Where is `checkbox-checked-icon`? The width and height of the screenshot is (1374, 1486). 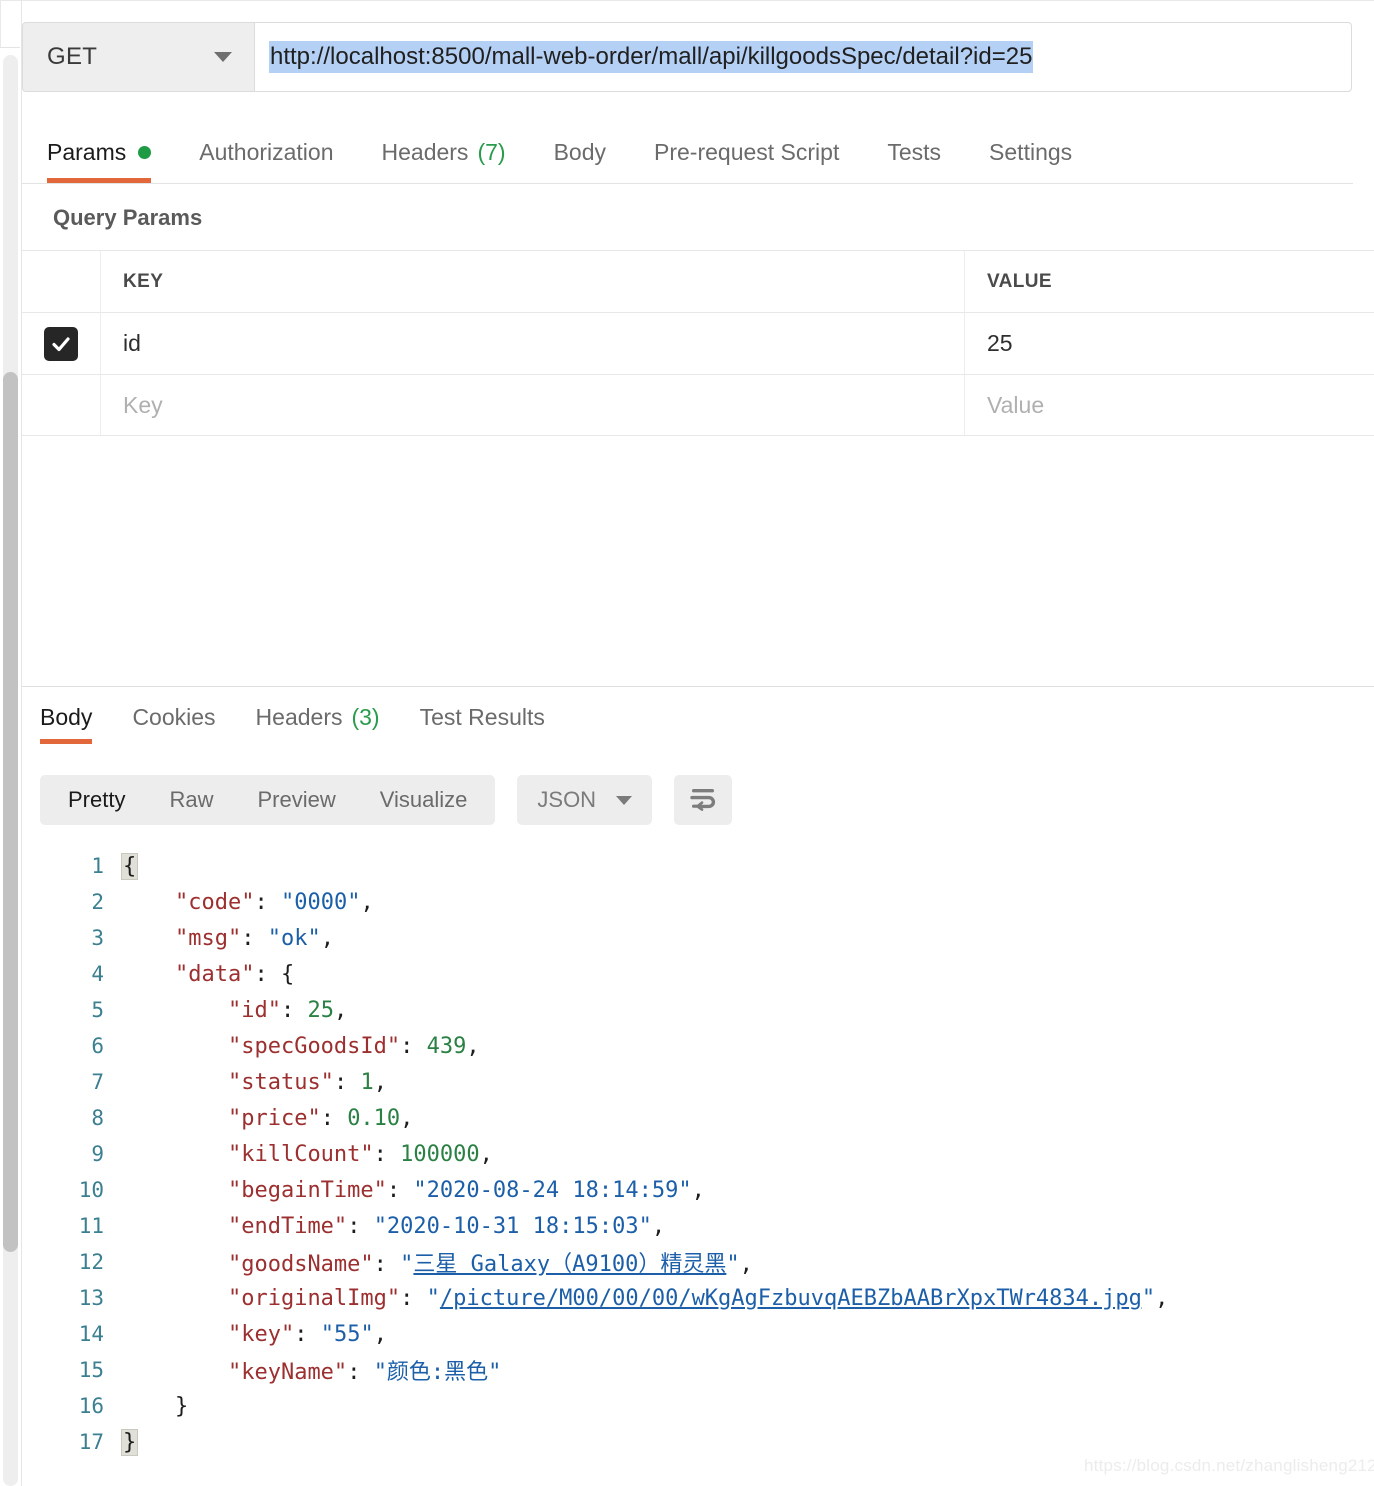
checkbox-checked-icon is located at coordinates (61, 343).